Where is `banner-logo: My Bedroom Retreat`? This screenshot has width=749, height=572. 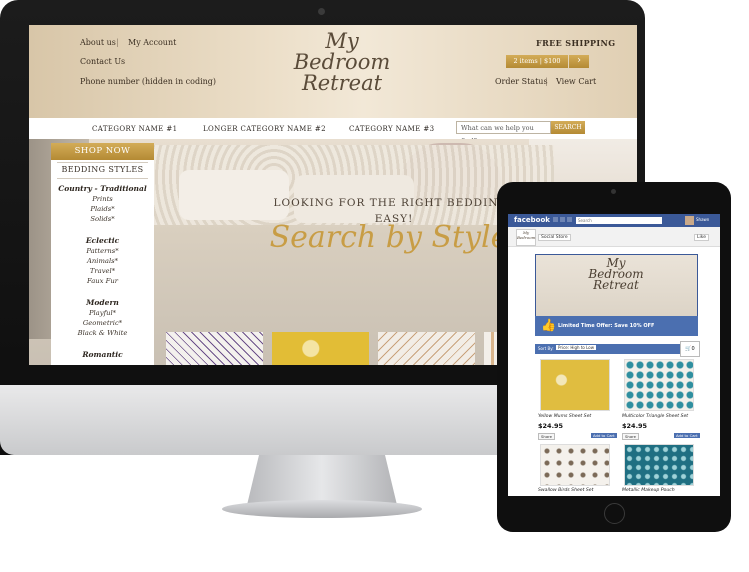
banner-logo: My Bedroom Retreat is located at coordinates (616, 274).